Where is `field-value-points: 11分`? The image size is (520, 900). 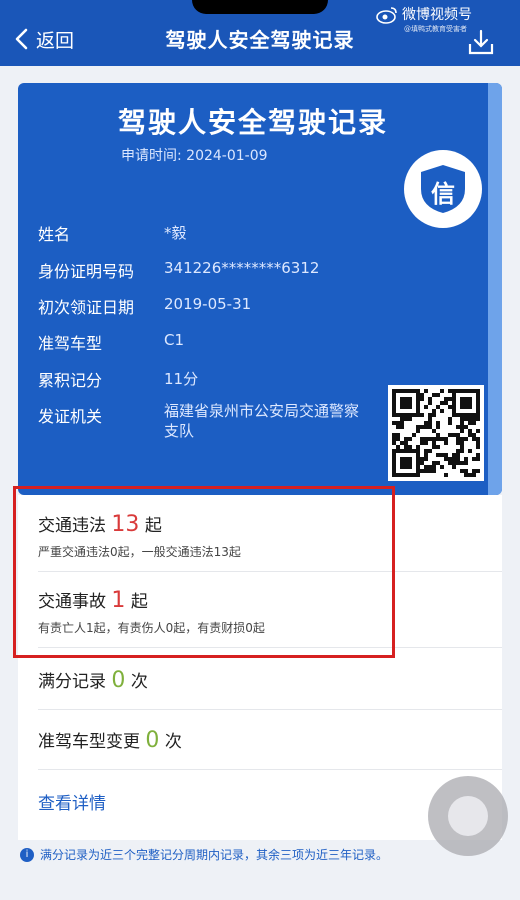
field-value-points: 11分 is located at coordinates (181, 379).